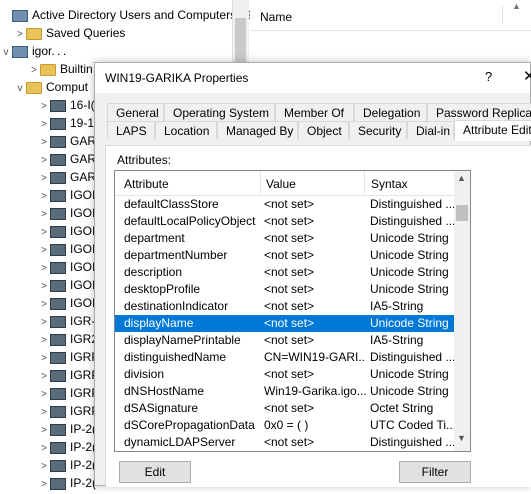 The image size is (531, 494). Describe the element at coordinates (66, 321) in the screenshot. I see `tree-item: > IGR-` at that location.